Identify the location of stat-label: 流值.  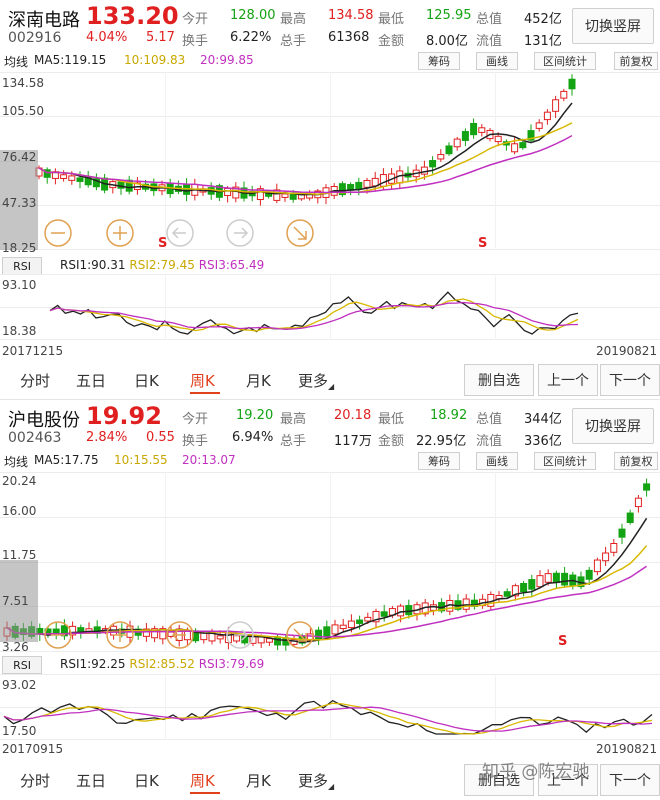
(489, 41).